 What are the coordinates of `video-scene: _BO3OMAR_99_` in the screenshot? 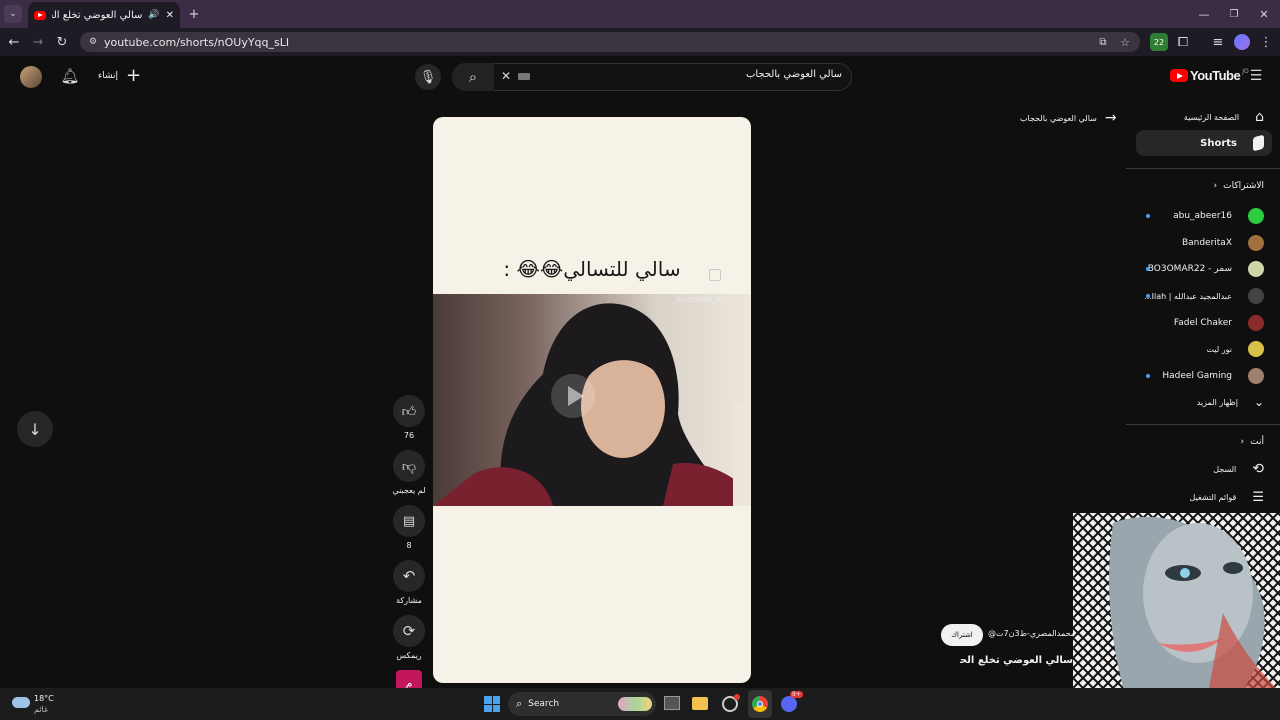 It's located at (592, 400).